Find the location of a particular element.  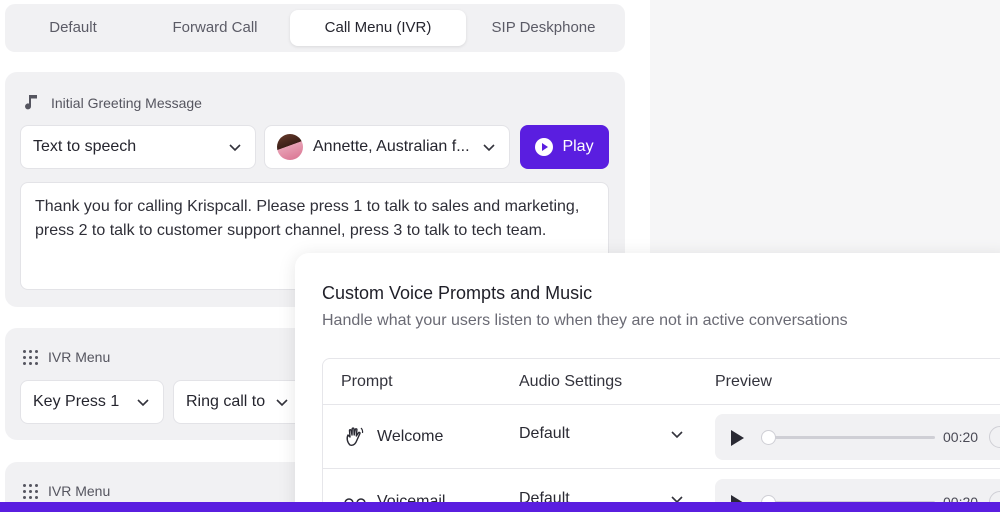

audio-setting-select: Default is located at coordinates (602, 434).